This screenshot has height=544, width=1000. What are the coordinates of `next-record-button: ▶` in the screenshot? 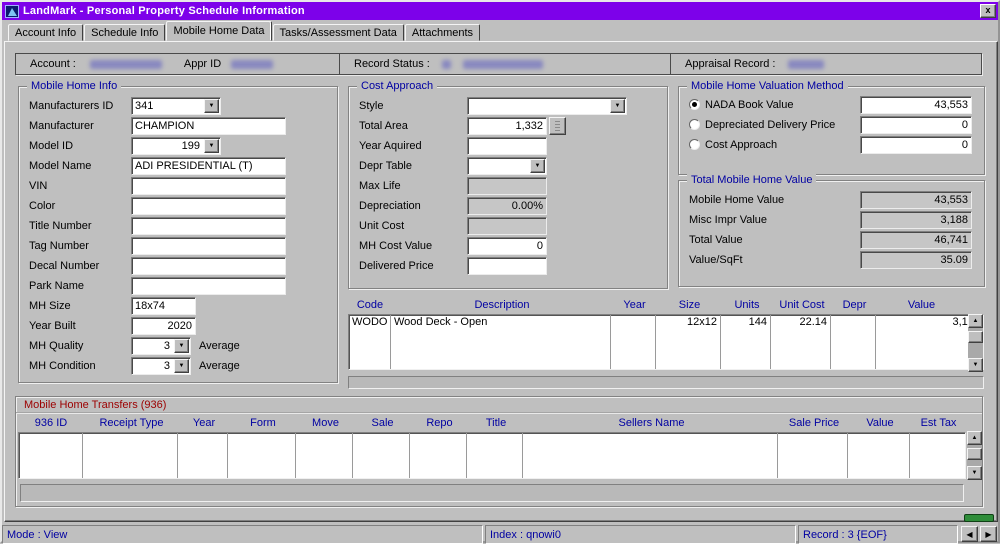 It's located at (988, 534).